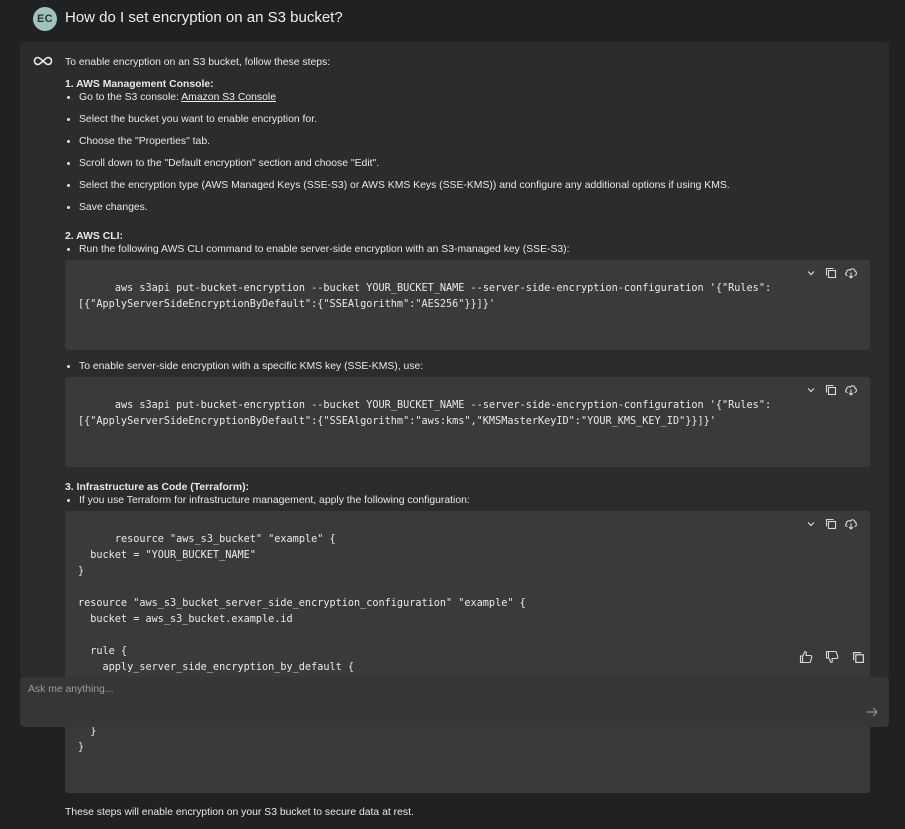 This screenshot has height=829, width=905. Describe the element at coordinates (467, 141) in the screenshot. I see `list-item: Choose the "Properties" tab.` at that location.